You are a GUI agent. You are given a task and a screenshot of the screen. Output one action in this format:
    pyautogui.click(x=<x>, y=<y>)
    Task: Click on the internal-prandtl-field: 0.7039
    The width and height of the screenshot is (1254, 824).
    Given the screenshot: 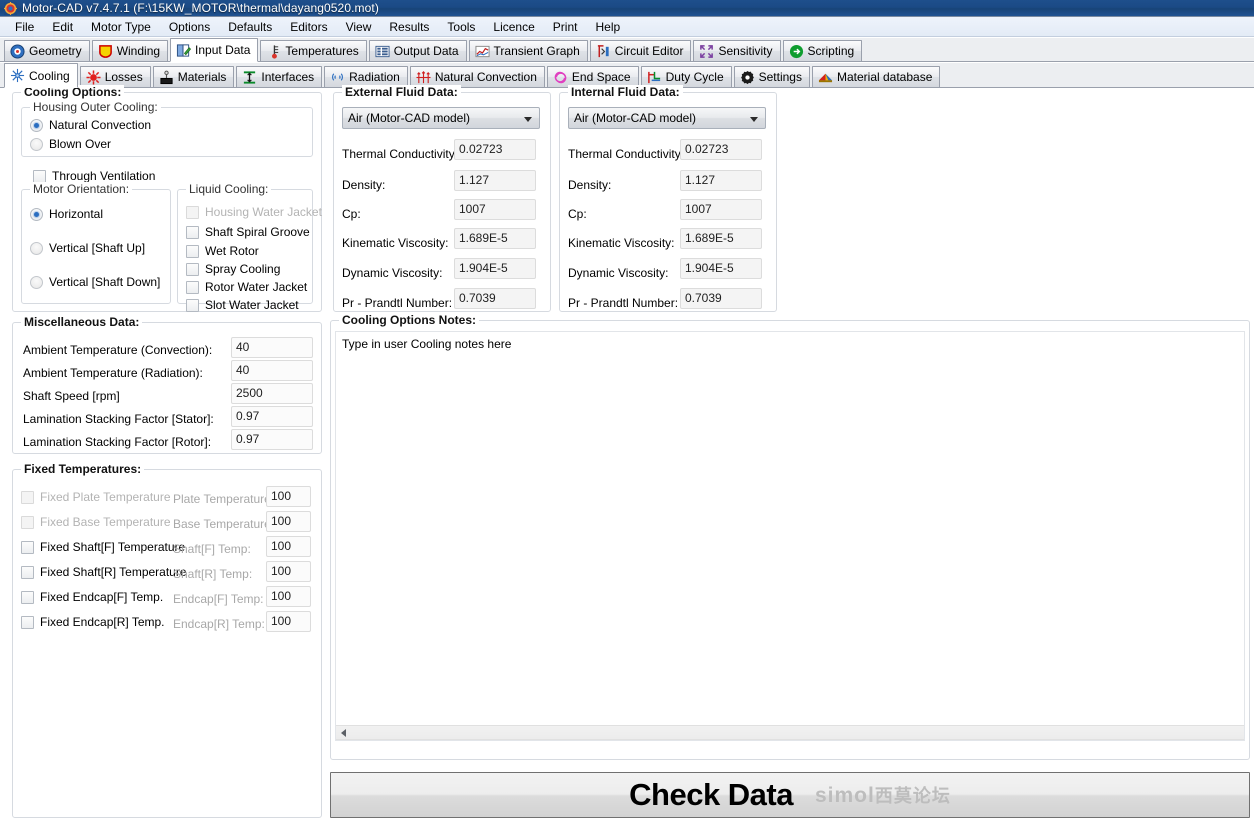 What is the action you would take?
    pyautogui.click(x=721, y=298)
    